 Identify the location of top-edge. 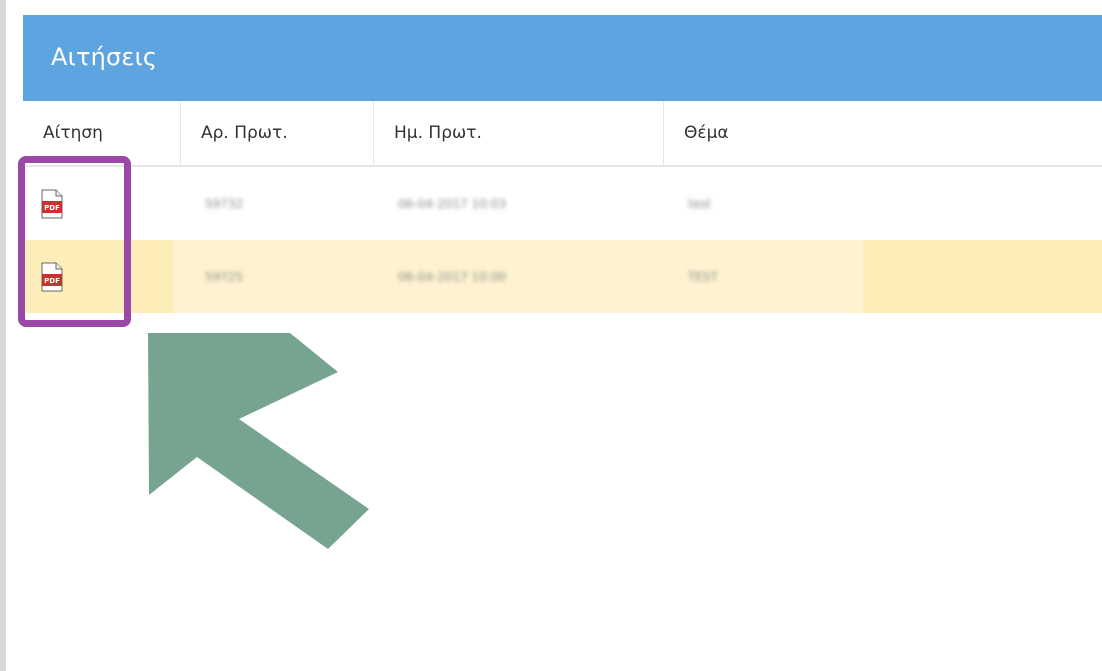
(554, 5).